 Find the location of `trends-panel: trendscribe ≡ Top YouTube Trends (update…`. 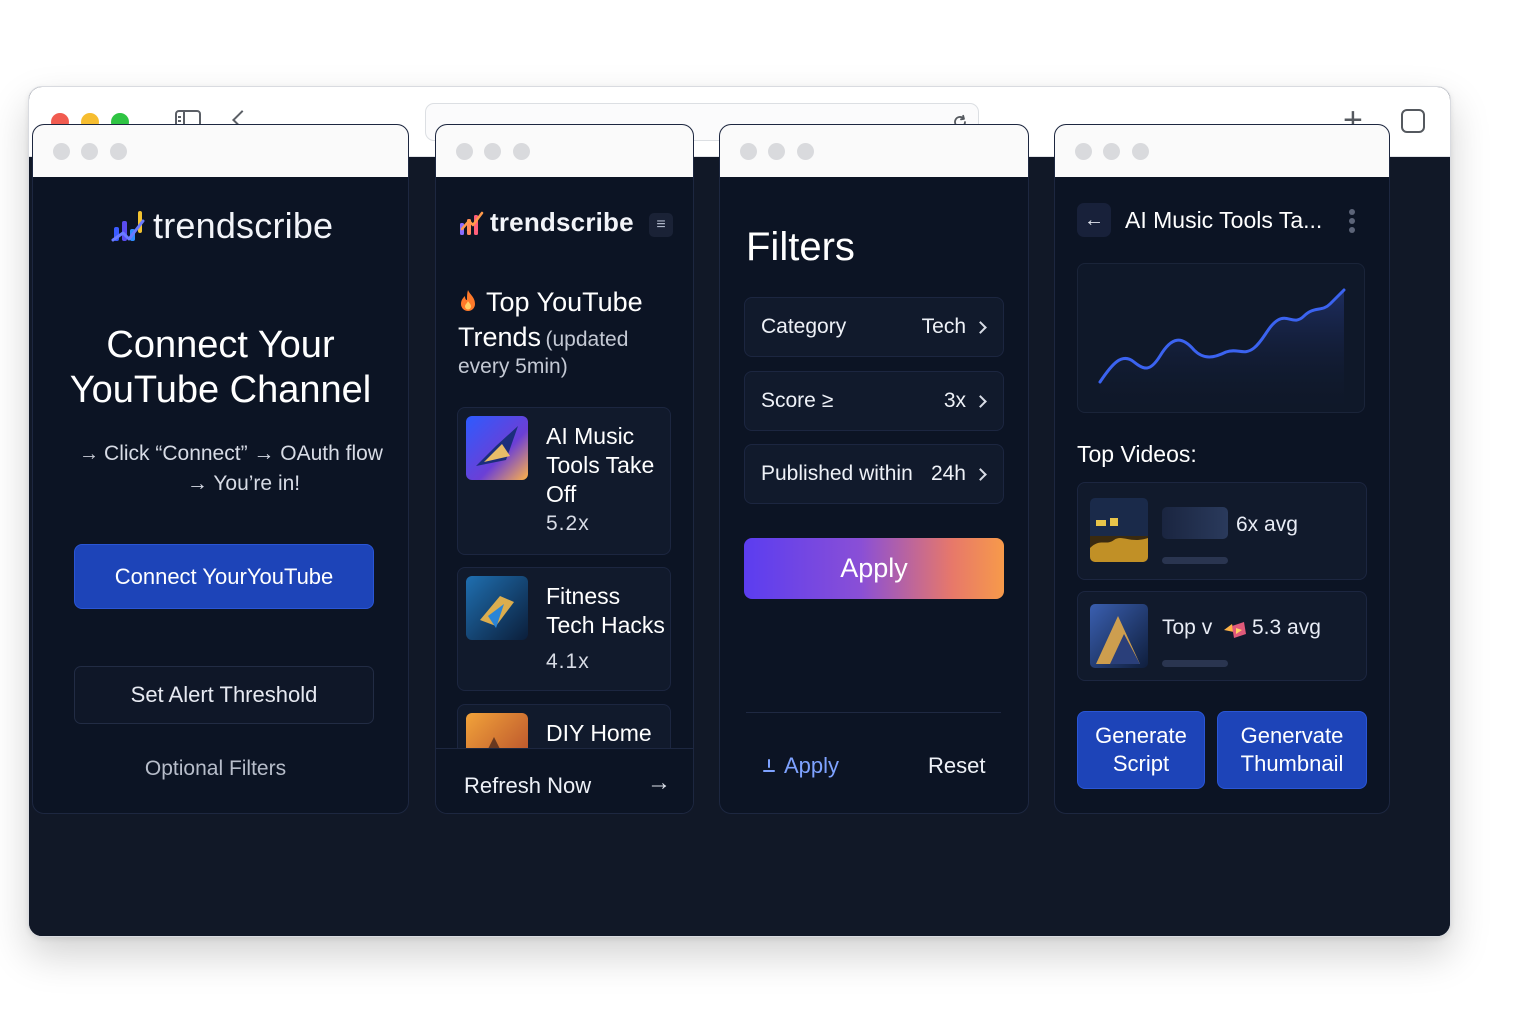

trends-panel: trendscribe ≡ Top YouTube Trends (update… is located at coordinates (564, 469).